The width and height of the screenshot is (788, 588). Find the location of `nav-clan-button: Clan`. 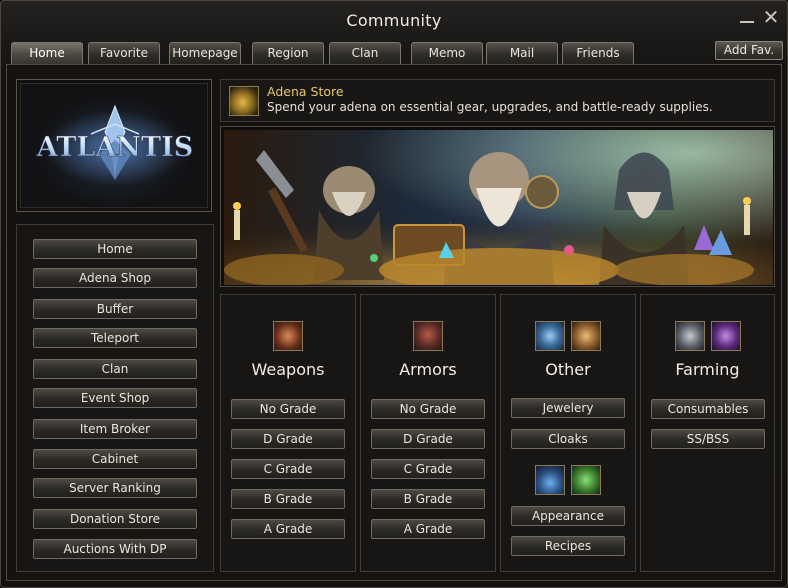

nav-clan-button: Clan is located at coordinates (115, 369).